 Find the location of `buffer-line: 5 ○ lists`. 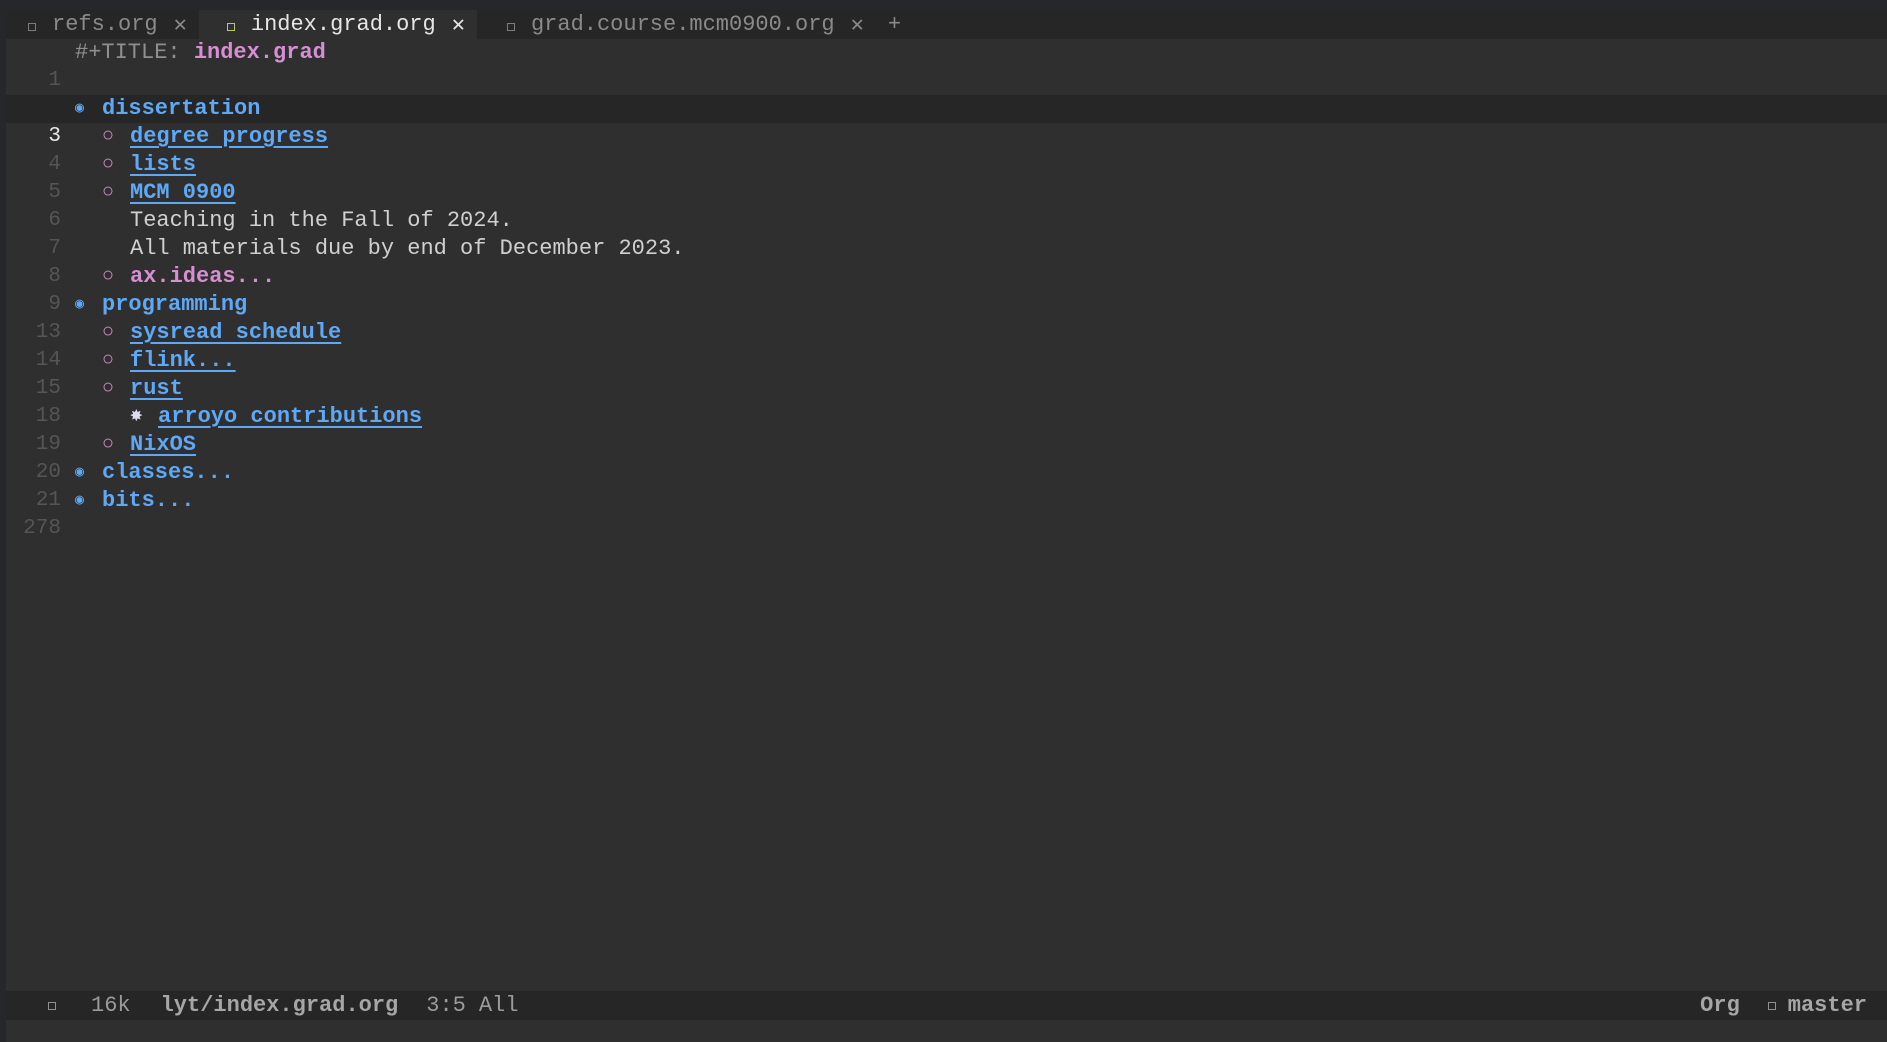

buffer-line: 5 ○ lists is located at coordinates (946, 177).